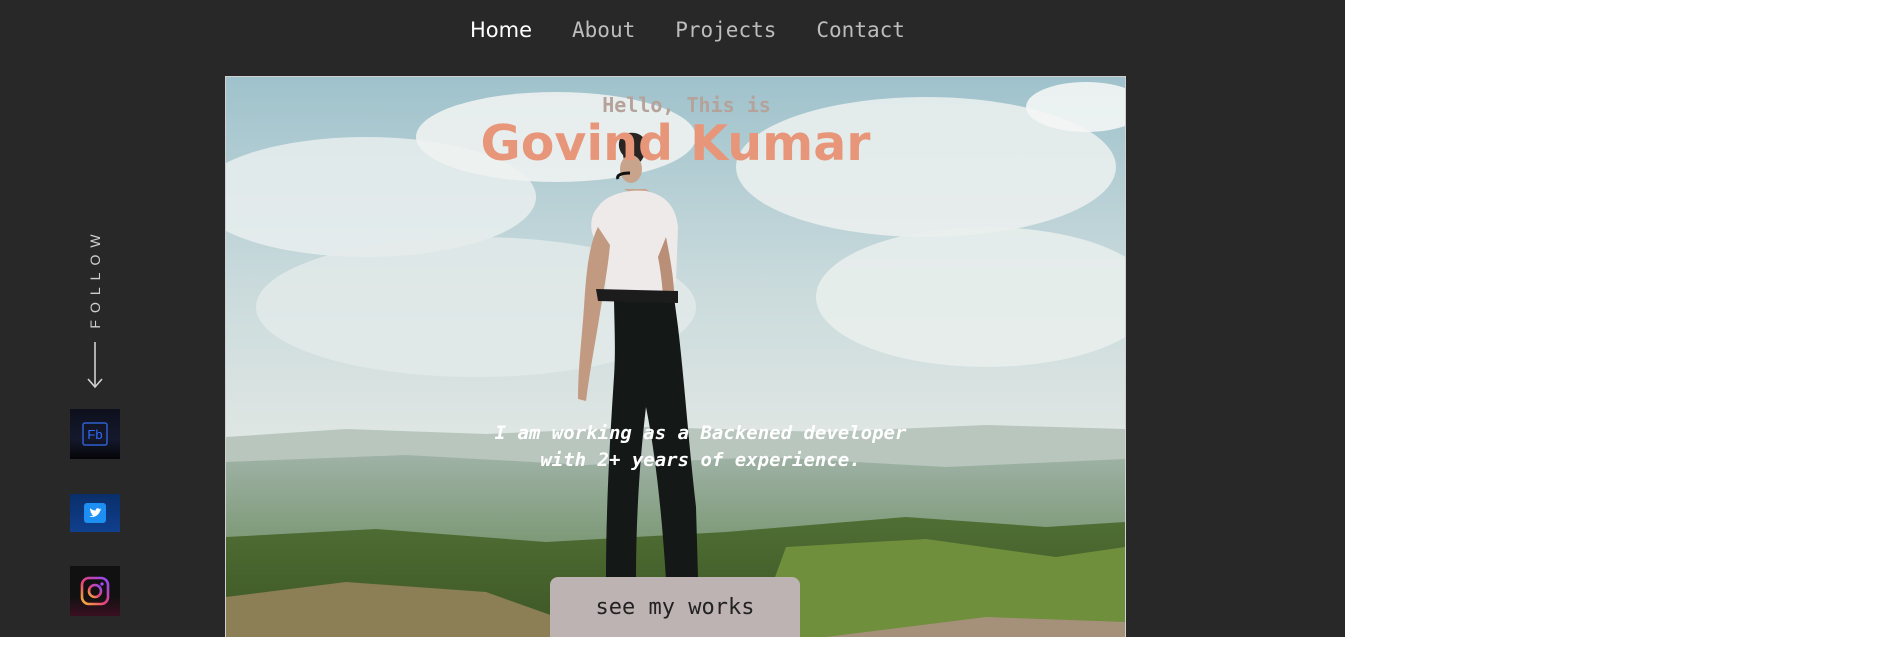 This screenshot has width=1898, height=648. I want to click on hero-name: Govind Kumar, so click(675, 143).